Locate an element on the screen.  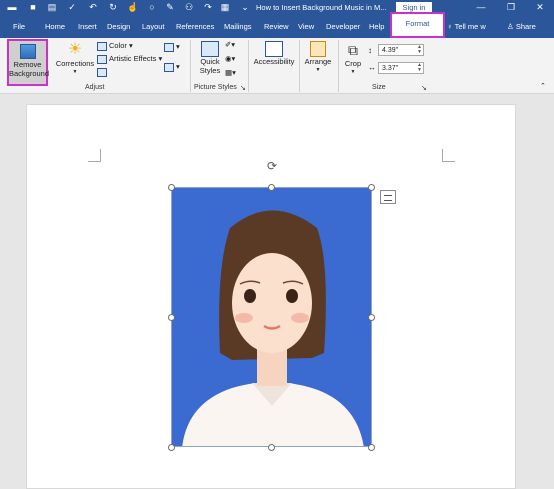
transparency-button is located at coordinates (103, 72).